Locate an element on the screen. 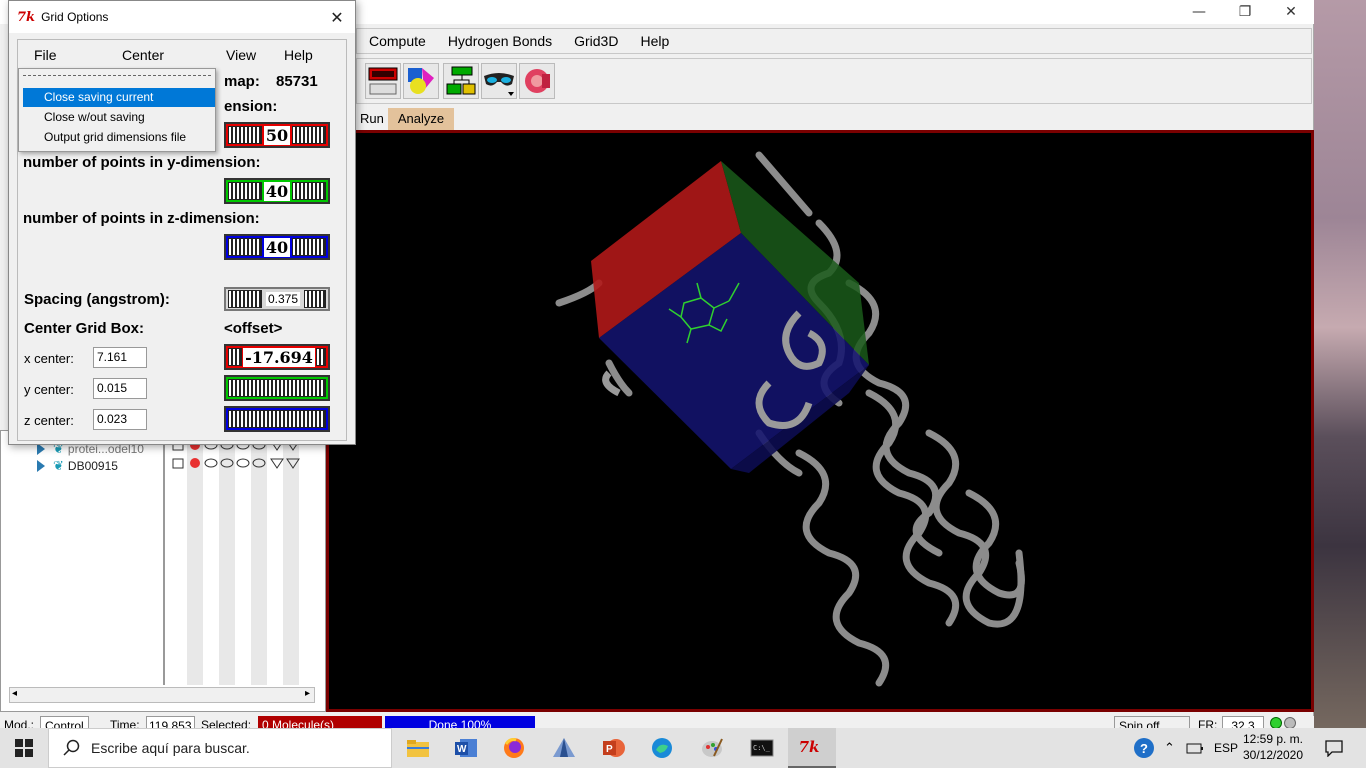  tab-analyze: Analyze is located at coordinates (421, 119).